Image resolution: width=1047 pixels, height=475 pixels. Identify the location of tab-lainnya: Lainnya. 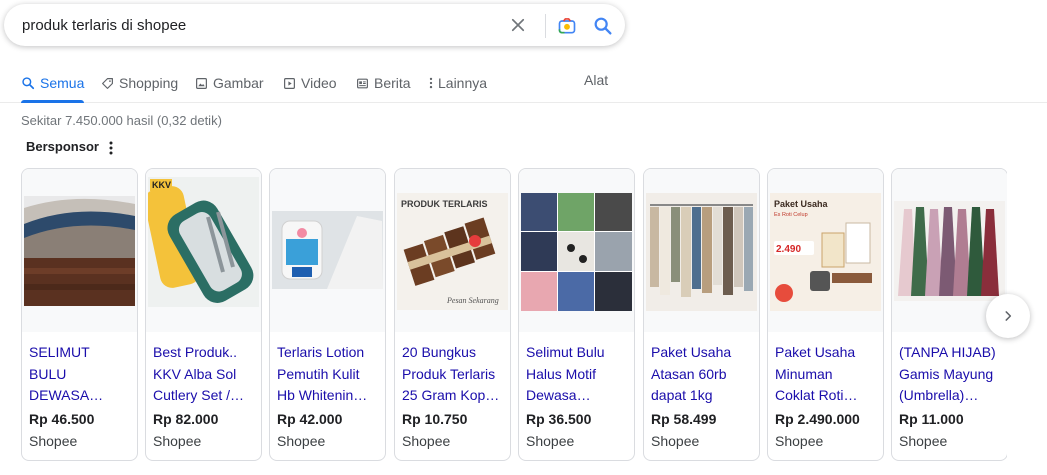
(457, 83).